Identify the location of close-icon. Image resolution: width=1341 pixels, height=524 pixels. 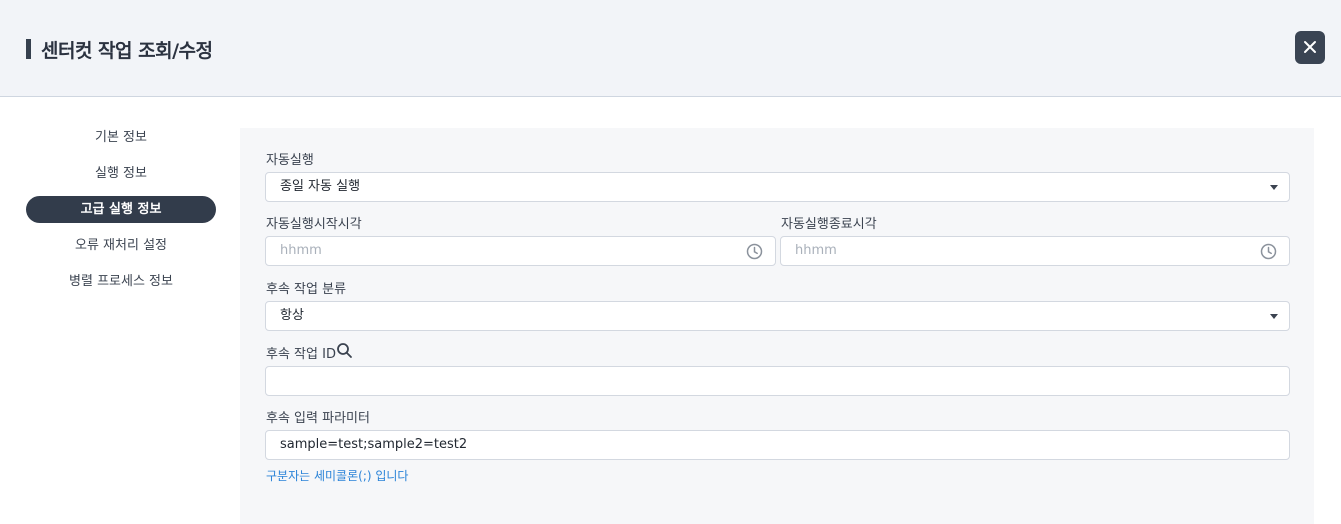
(1310, 47).